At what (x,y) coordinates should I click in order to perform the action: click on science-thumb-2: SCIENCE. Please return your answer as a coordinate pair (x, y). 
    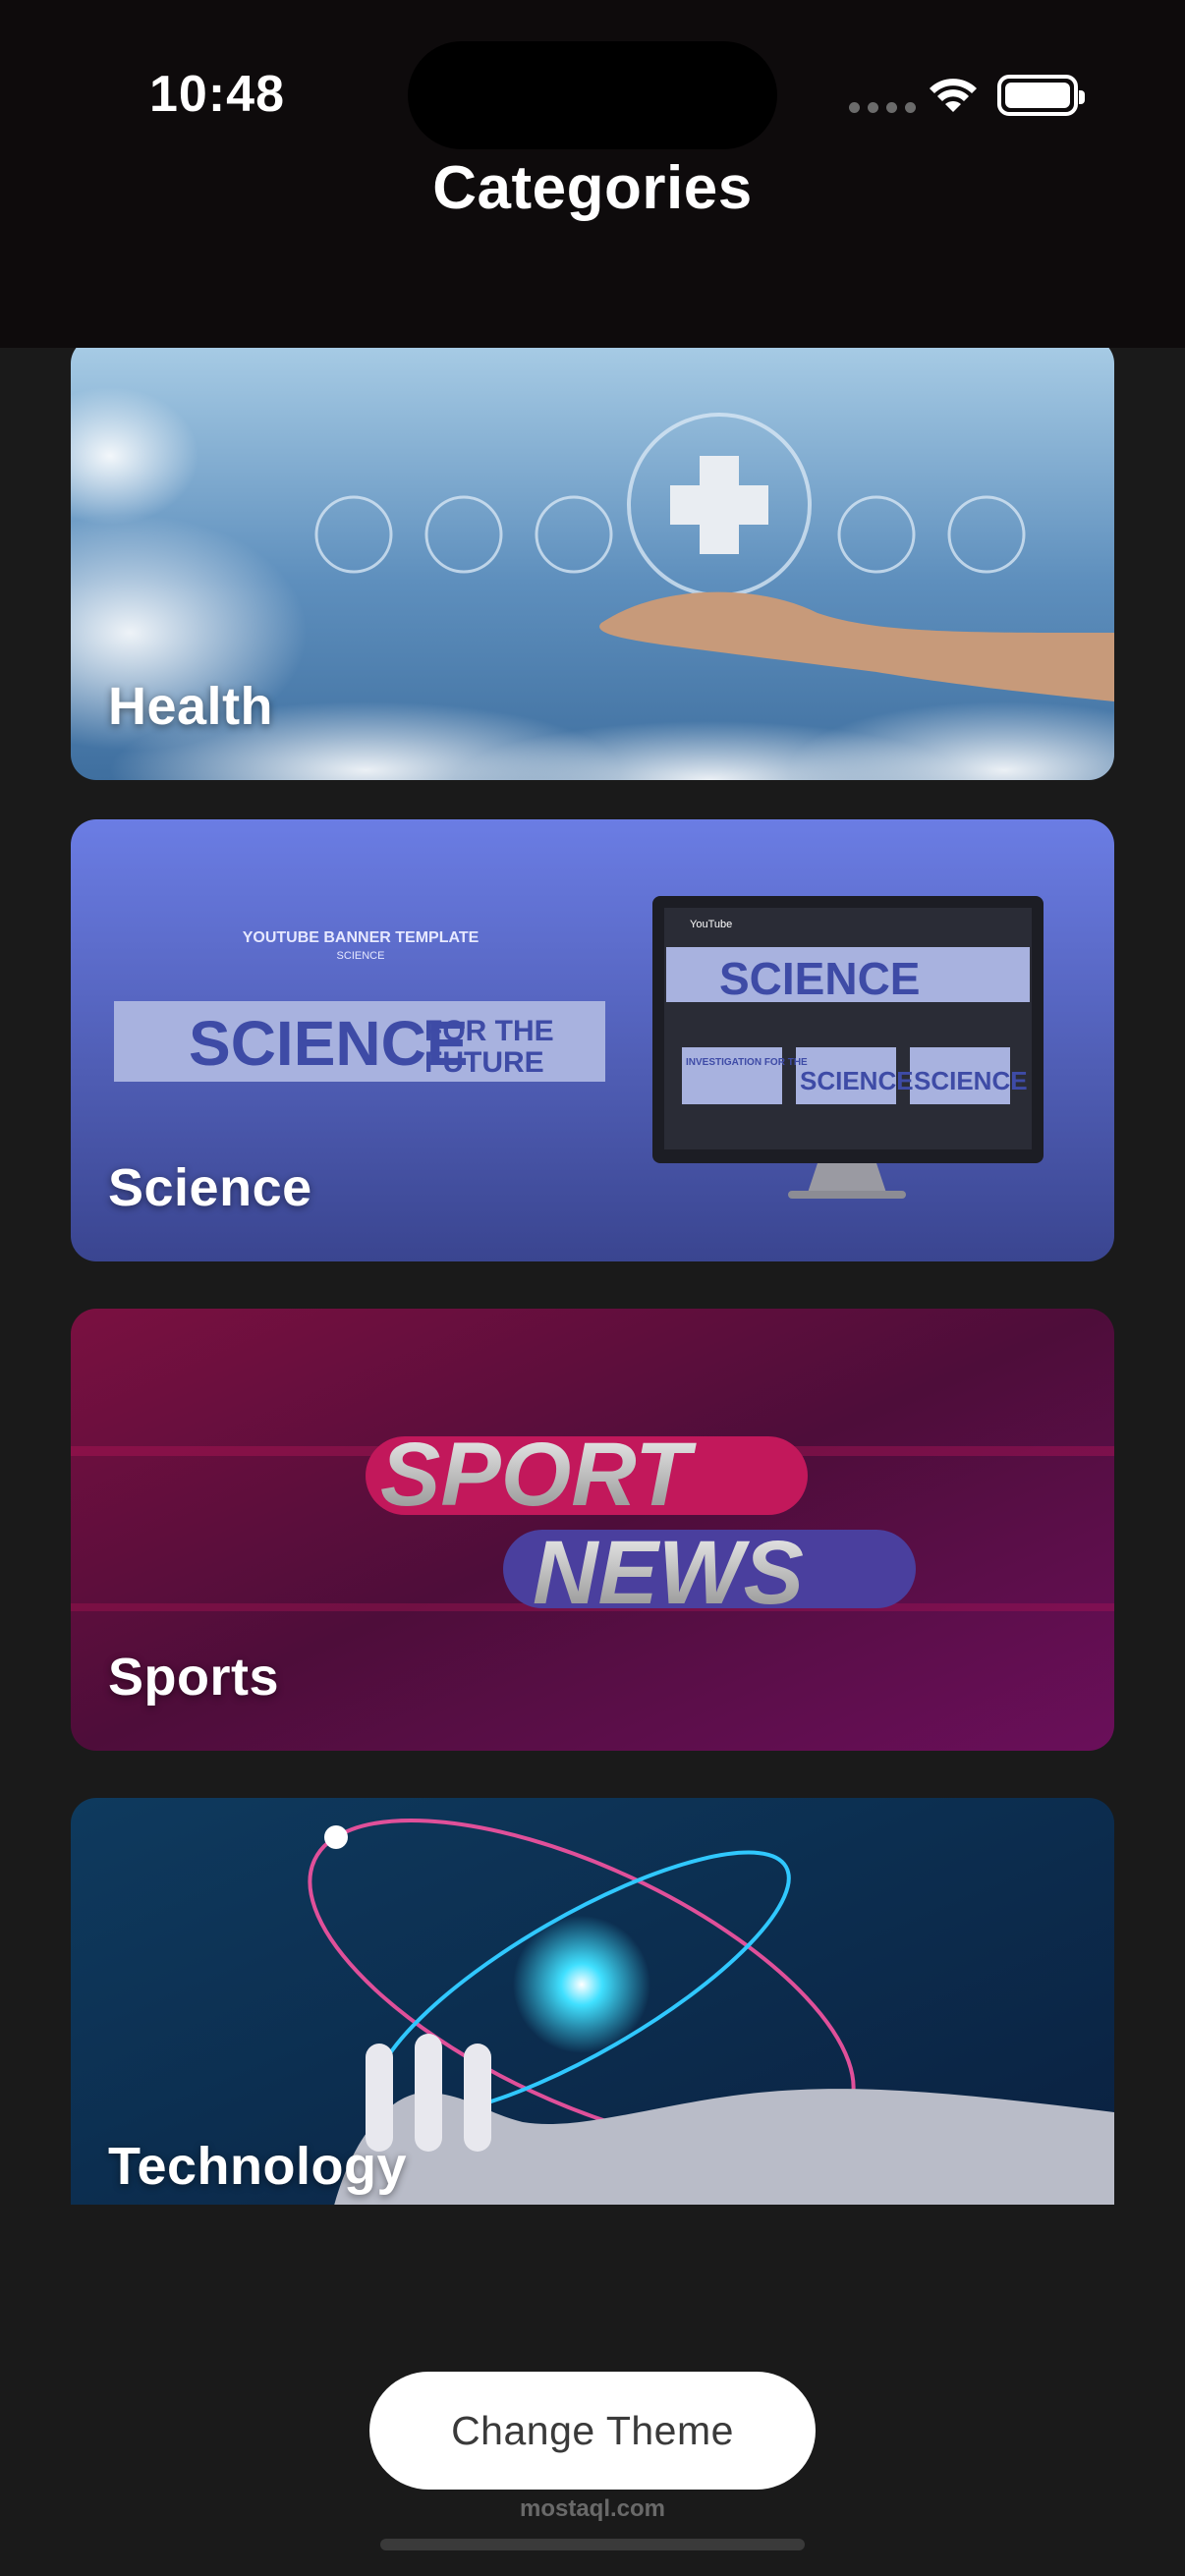
    Looking at the image, I should click on (857, 1080).